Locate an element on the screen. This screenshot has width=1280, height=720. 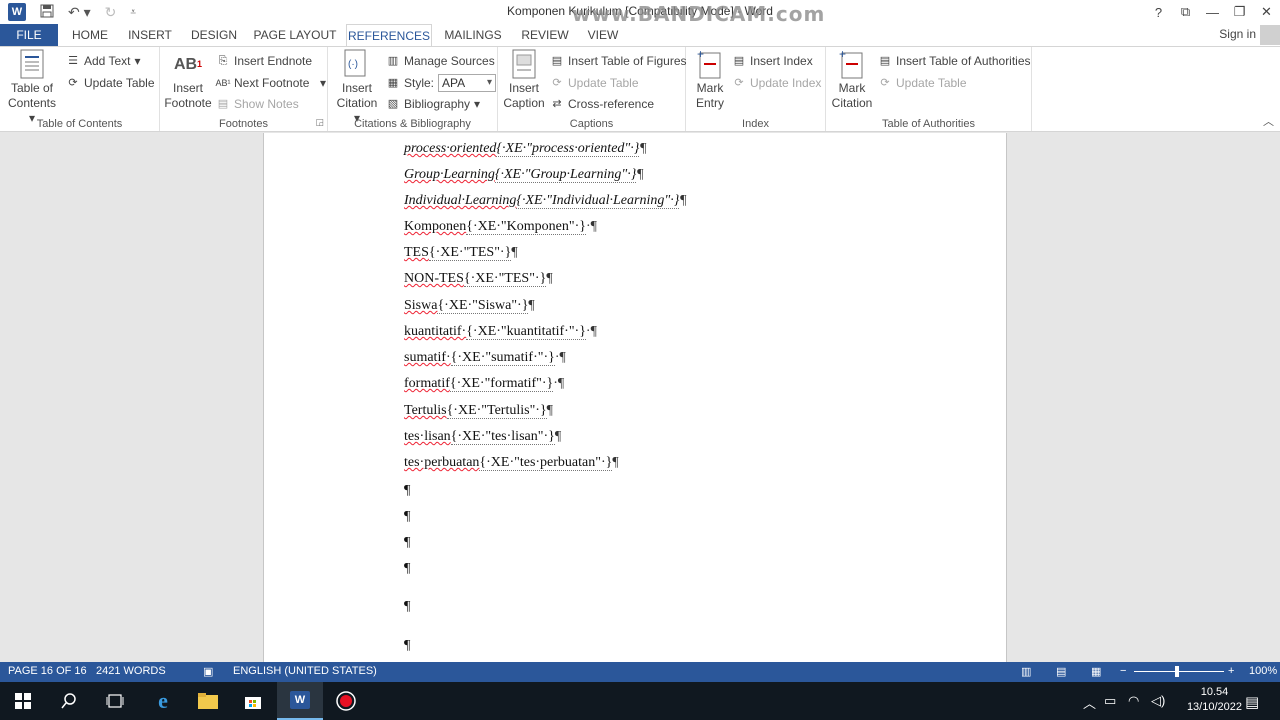
index-entry-line: tes·perbuatan{·XE·"tes·perbuatan"·}¶ is located at coordinates (511, 463).